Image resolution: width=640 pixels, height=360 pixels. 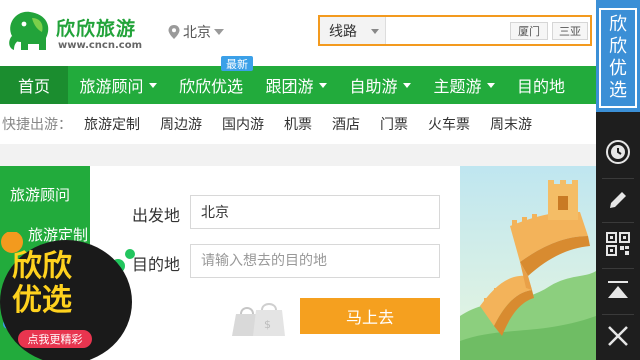 I want to click on back-to-top-button, so click(x=618, y=290).